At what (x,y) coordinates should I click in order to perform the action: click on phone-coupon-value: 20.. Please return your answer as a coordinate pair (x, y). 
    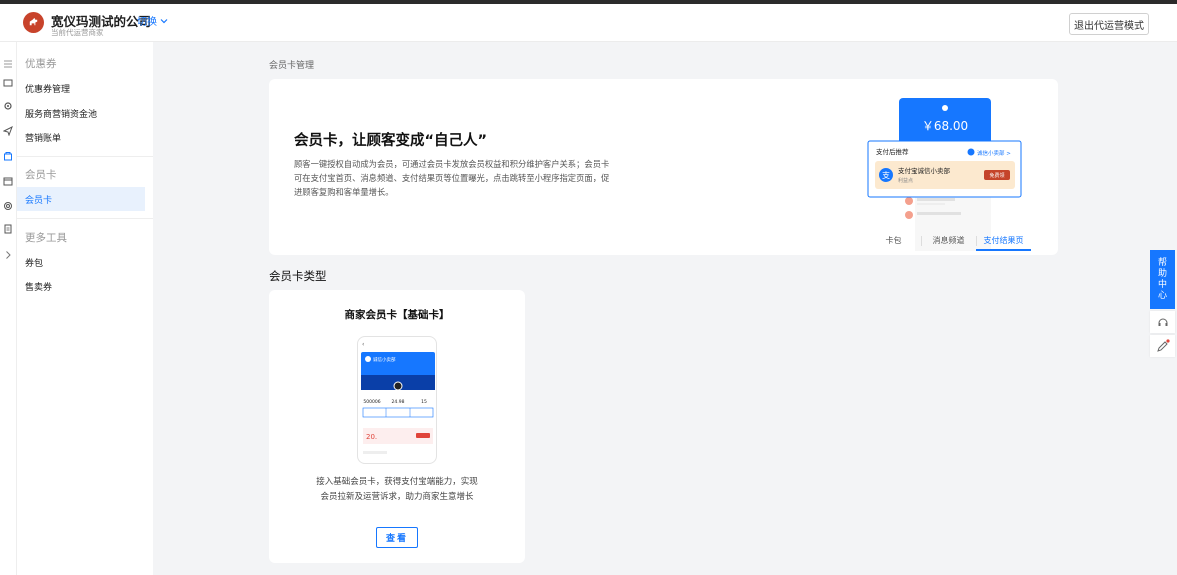
    Looking at the image, I should click on (371, 437).